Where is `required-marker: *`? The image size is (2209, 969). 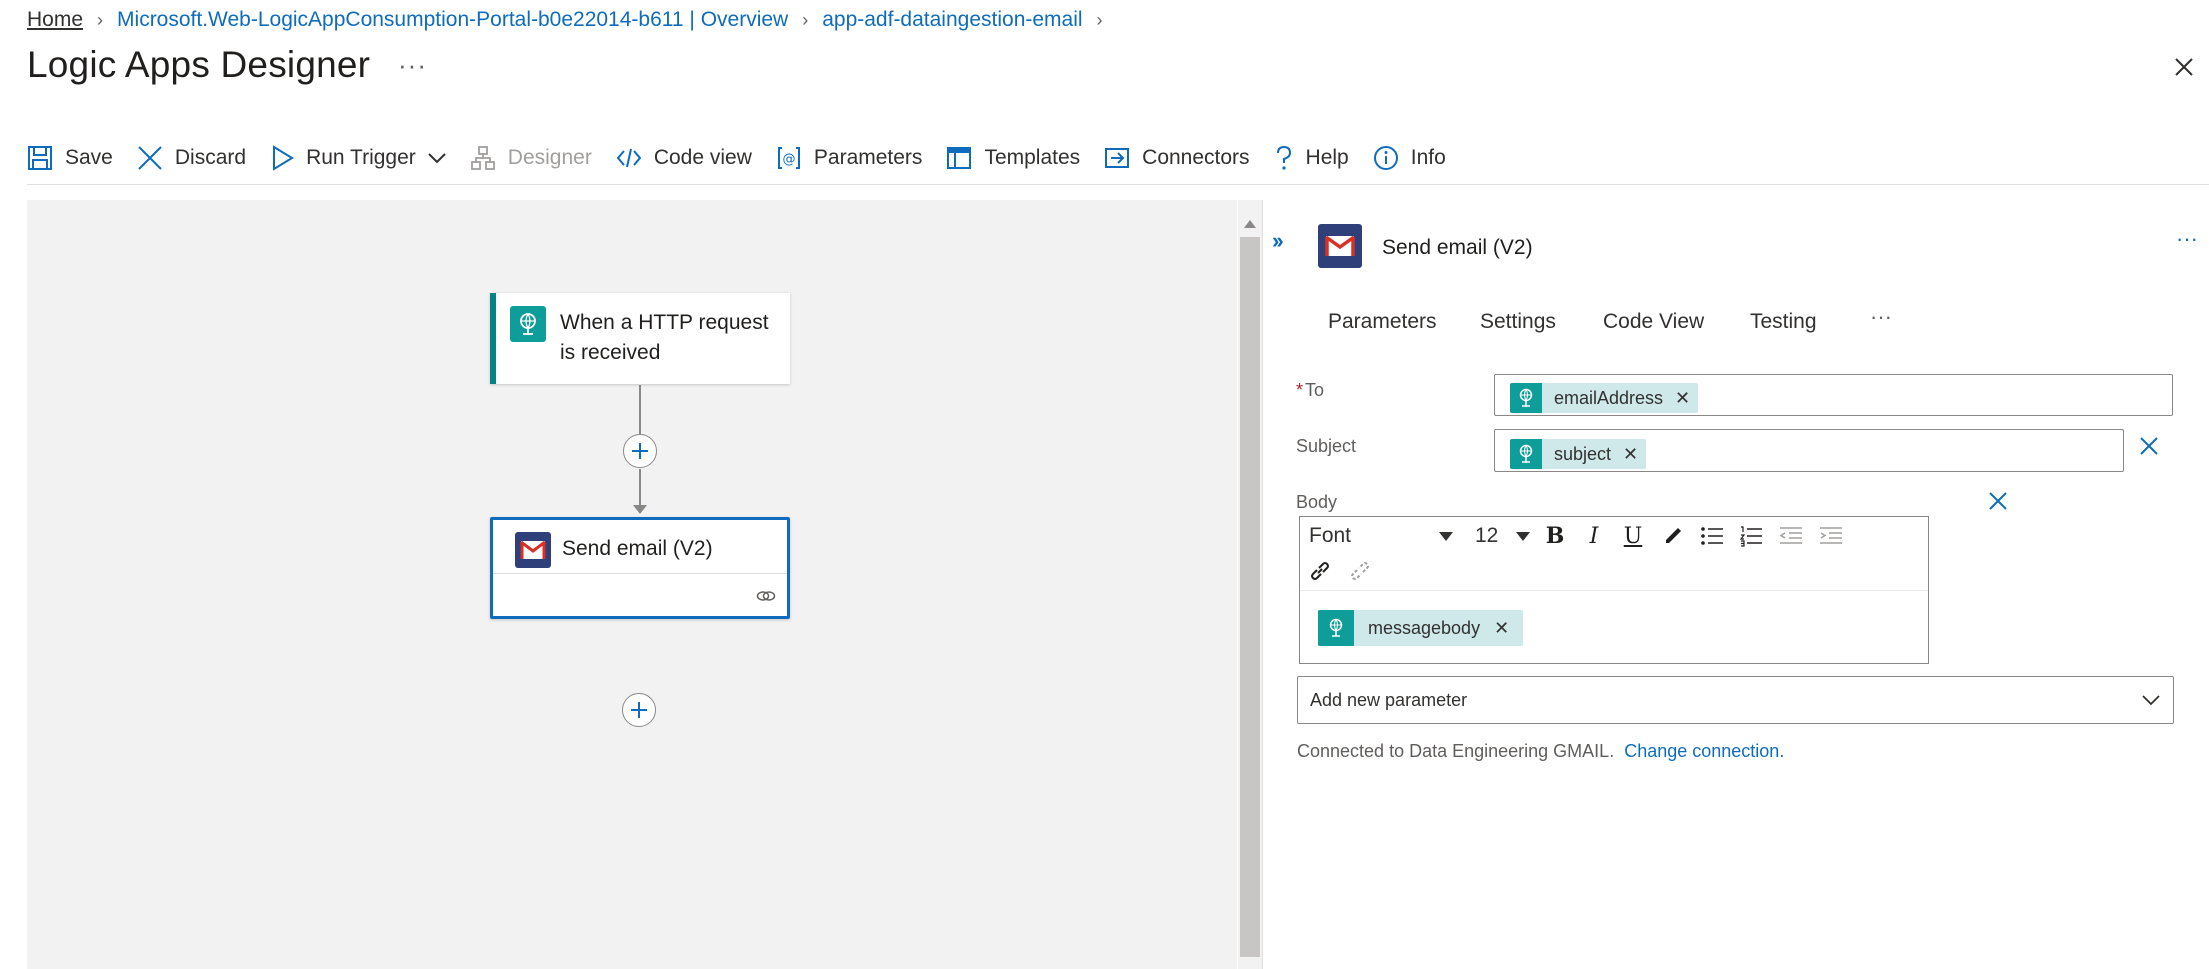
required-marker: * is located at coordinates (1300, 390).